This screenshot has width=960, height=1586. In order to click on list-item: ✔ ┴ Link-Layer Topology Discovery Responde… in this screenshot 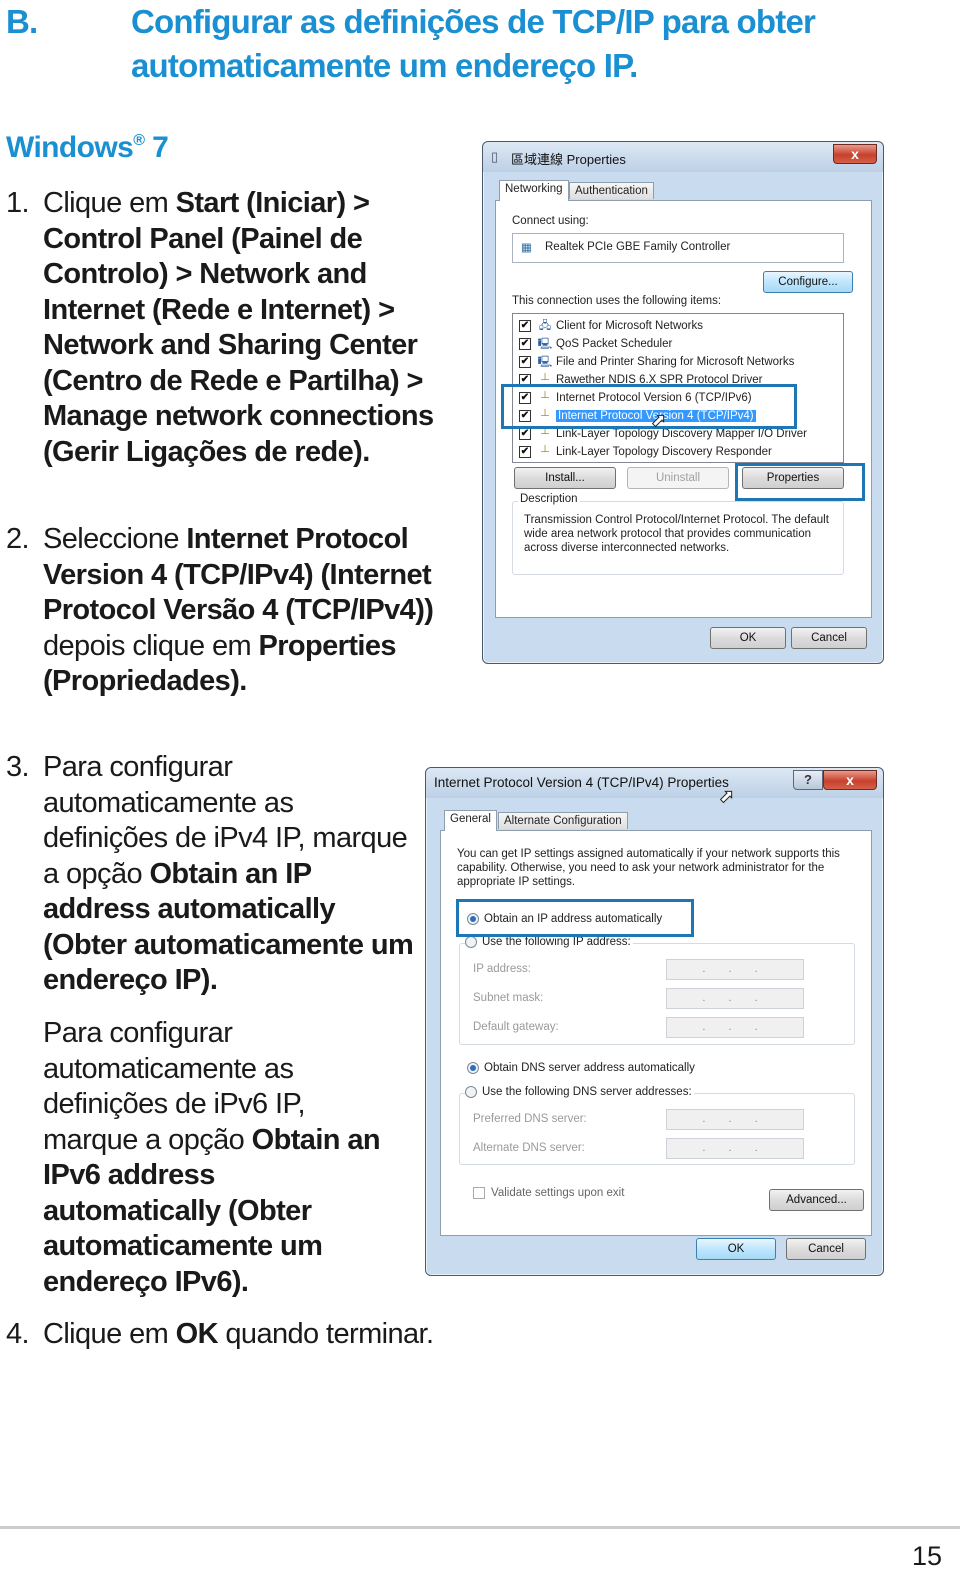, I will do `click(645, 451)`.